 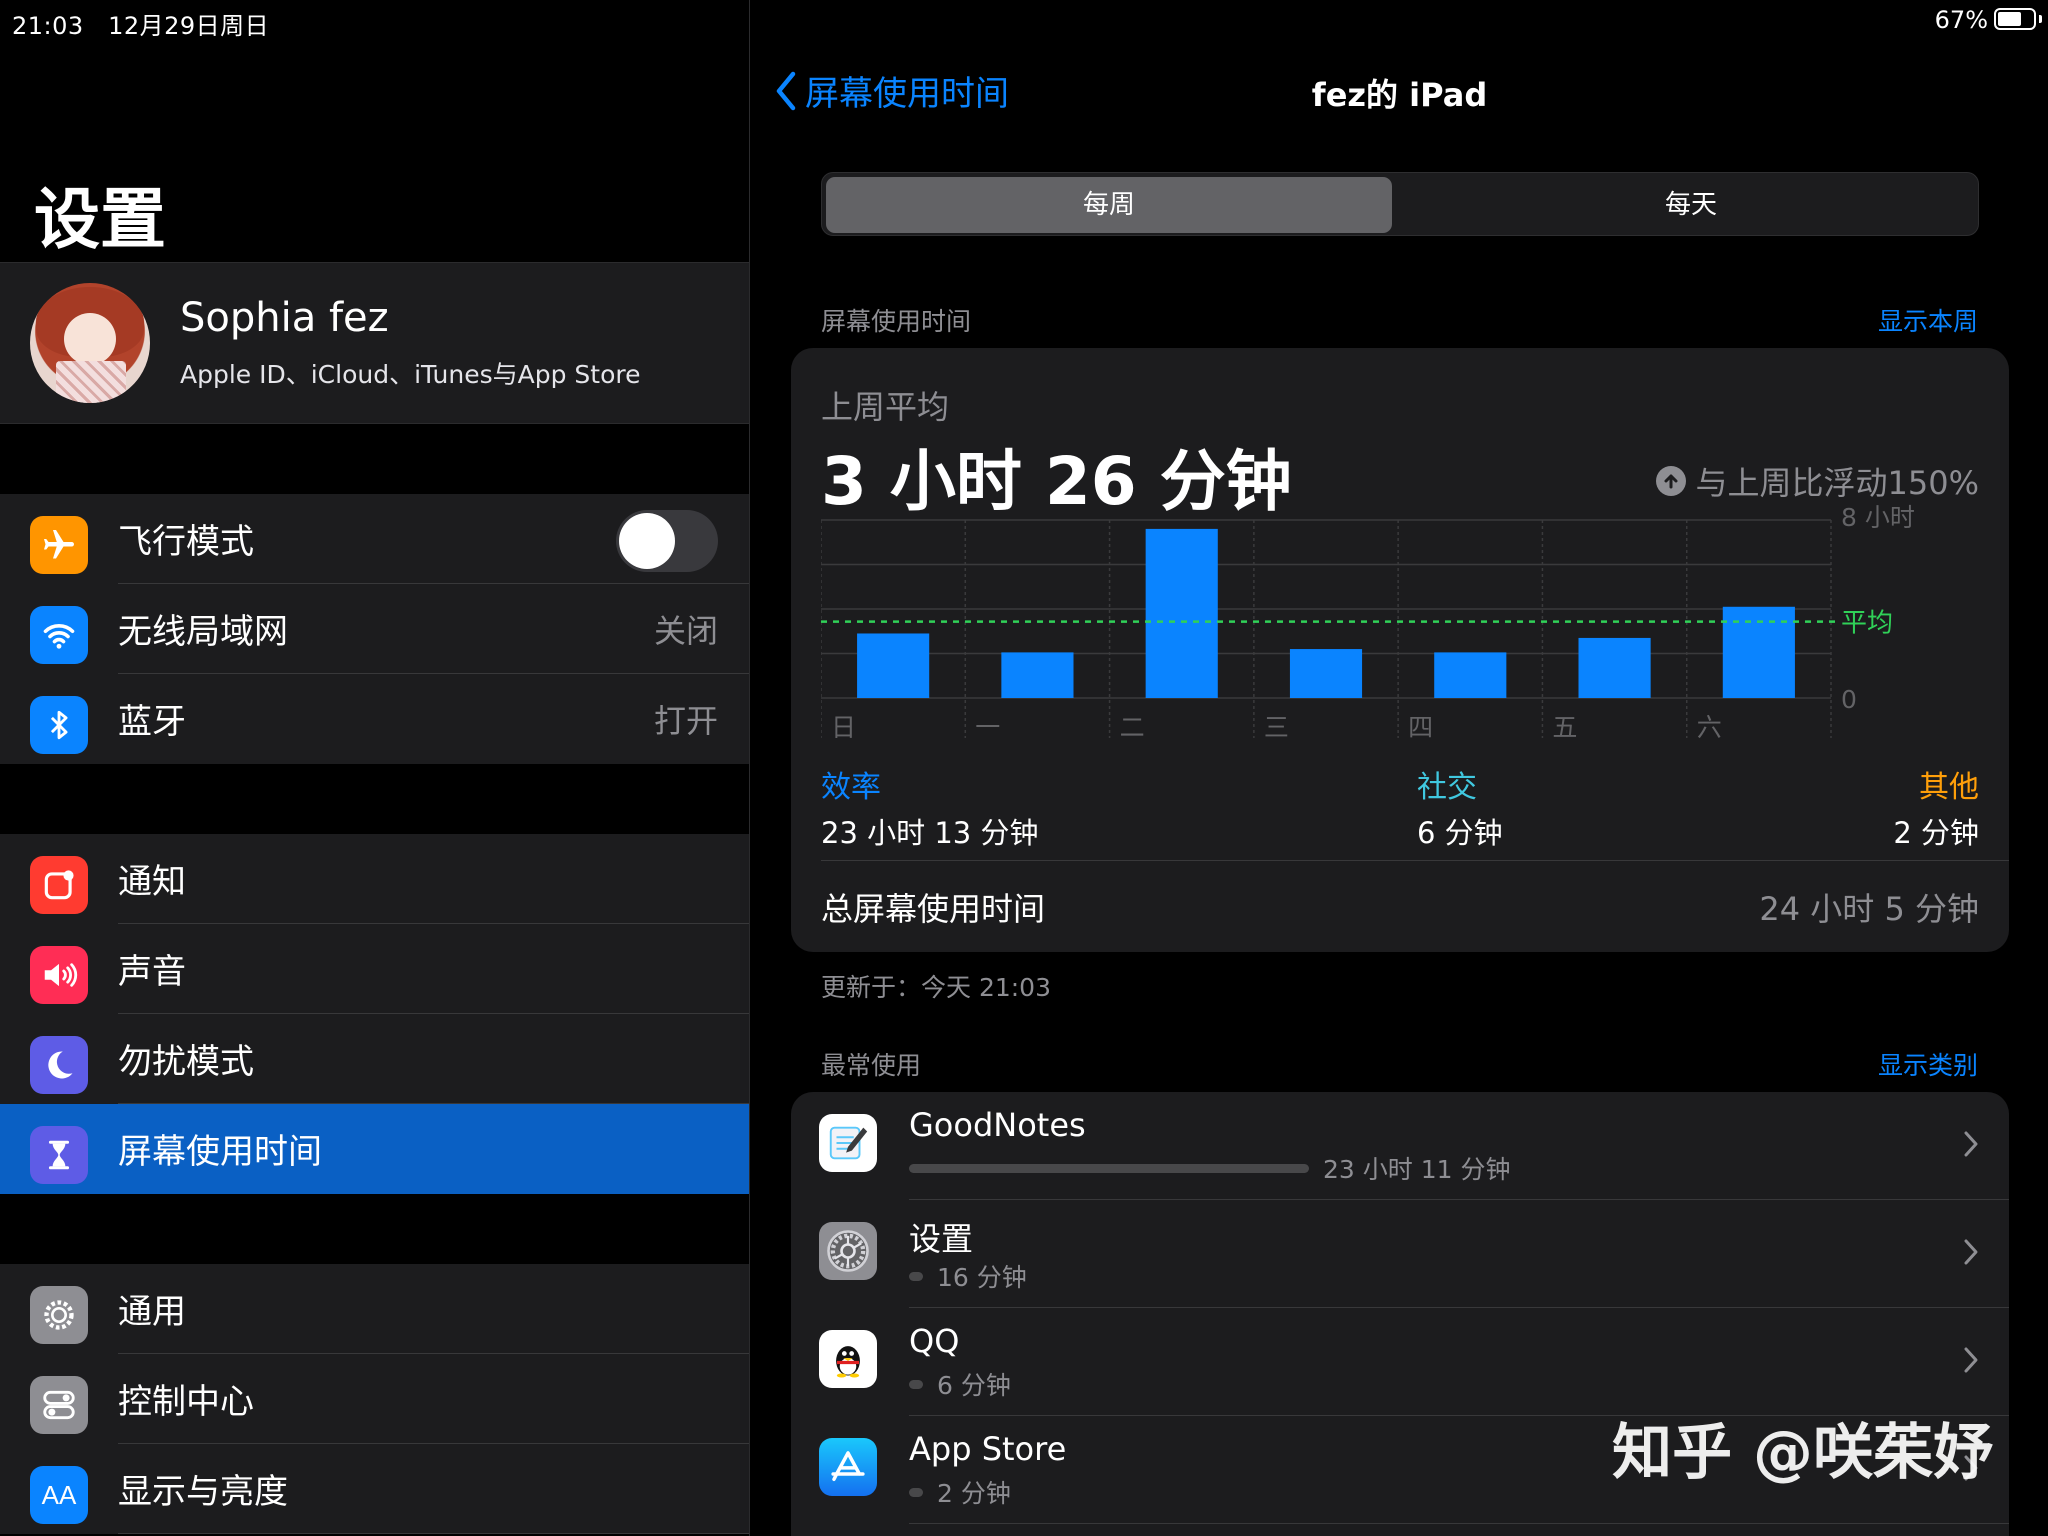 What do you see at coordinates (1928, 320) in the screenshot?
I see `show-this-week-link: 显示本周` at bounding box center [1928, 320].